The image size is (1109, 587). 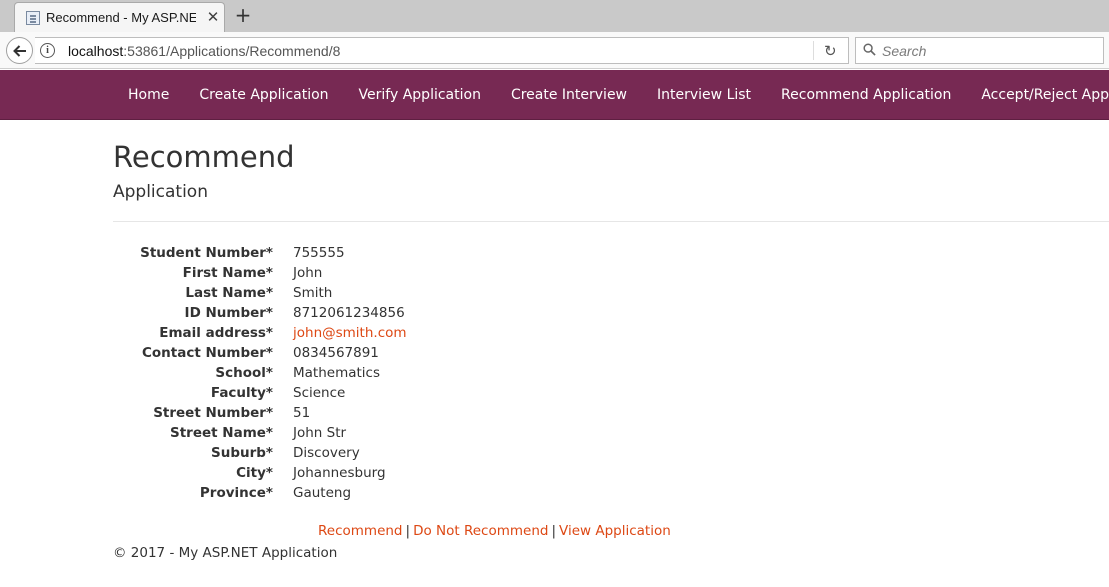 I want to click on detail-label: Street Number*, so click(x=213, y=413).